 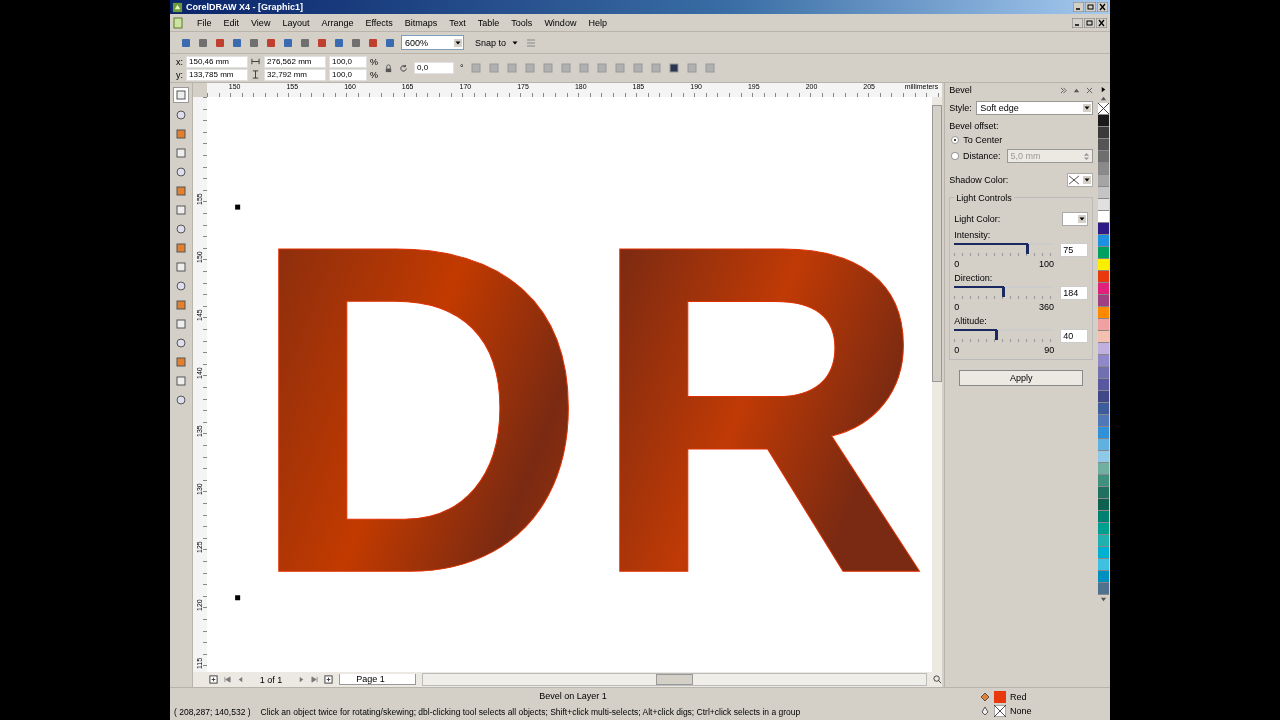 I want to click on snap-to-dropdown: Snap to, so click(x=488, y=42).